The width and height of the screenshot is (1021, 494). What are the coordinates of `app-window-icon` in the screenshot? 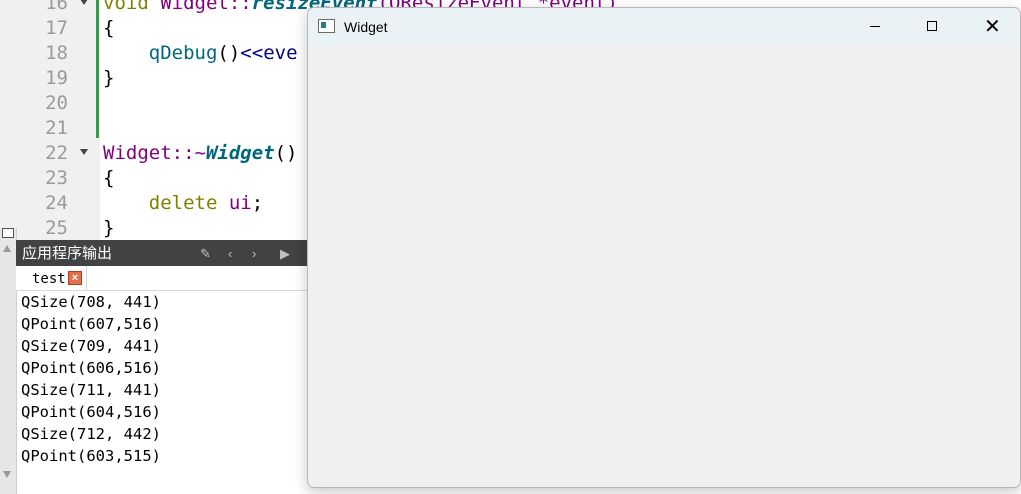 It's located at (326, 26).